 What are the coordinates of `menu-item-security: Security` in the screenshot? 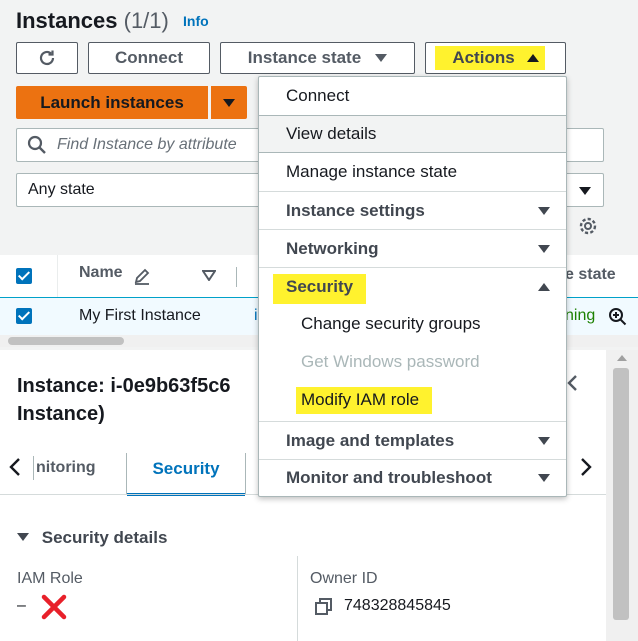 It's located at (412, 286).